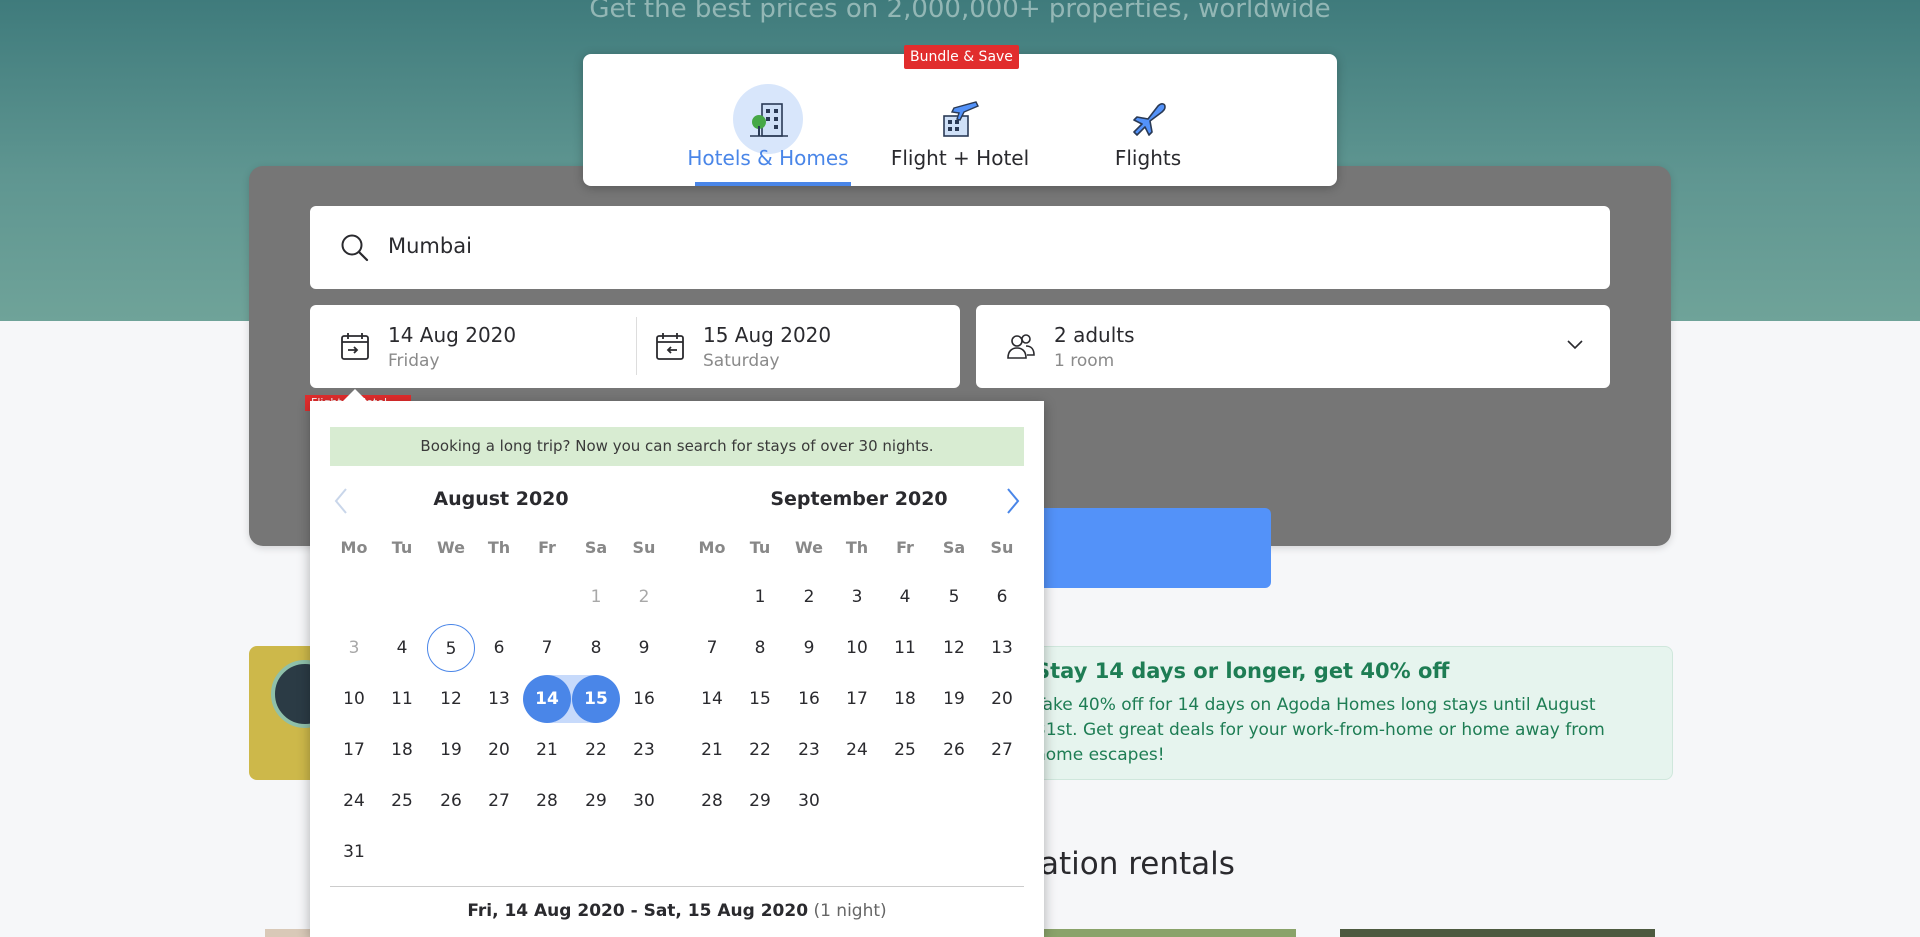 This screenshot has width=1920, height=937. I want to click on guests-icon, so click(1021, 346).